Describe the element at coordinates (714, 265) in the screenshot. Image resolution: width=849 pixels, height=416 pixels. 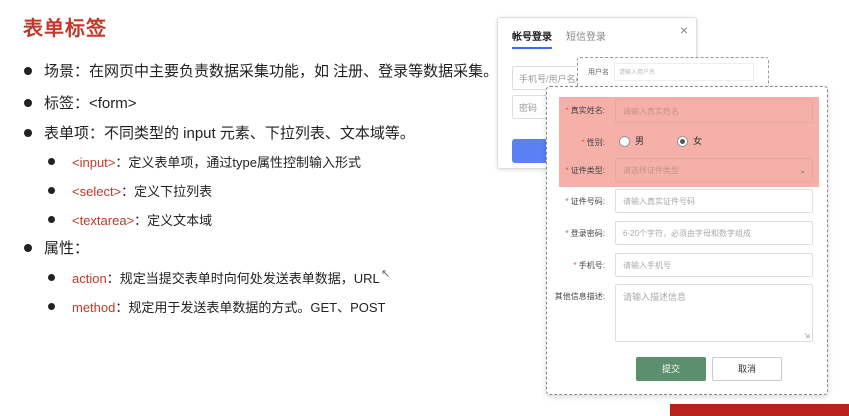
I see `phone-input: 请输入手机号` at that location.